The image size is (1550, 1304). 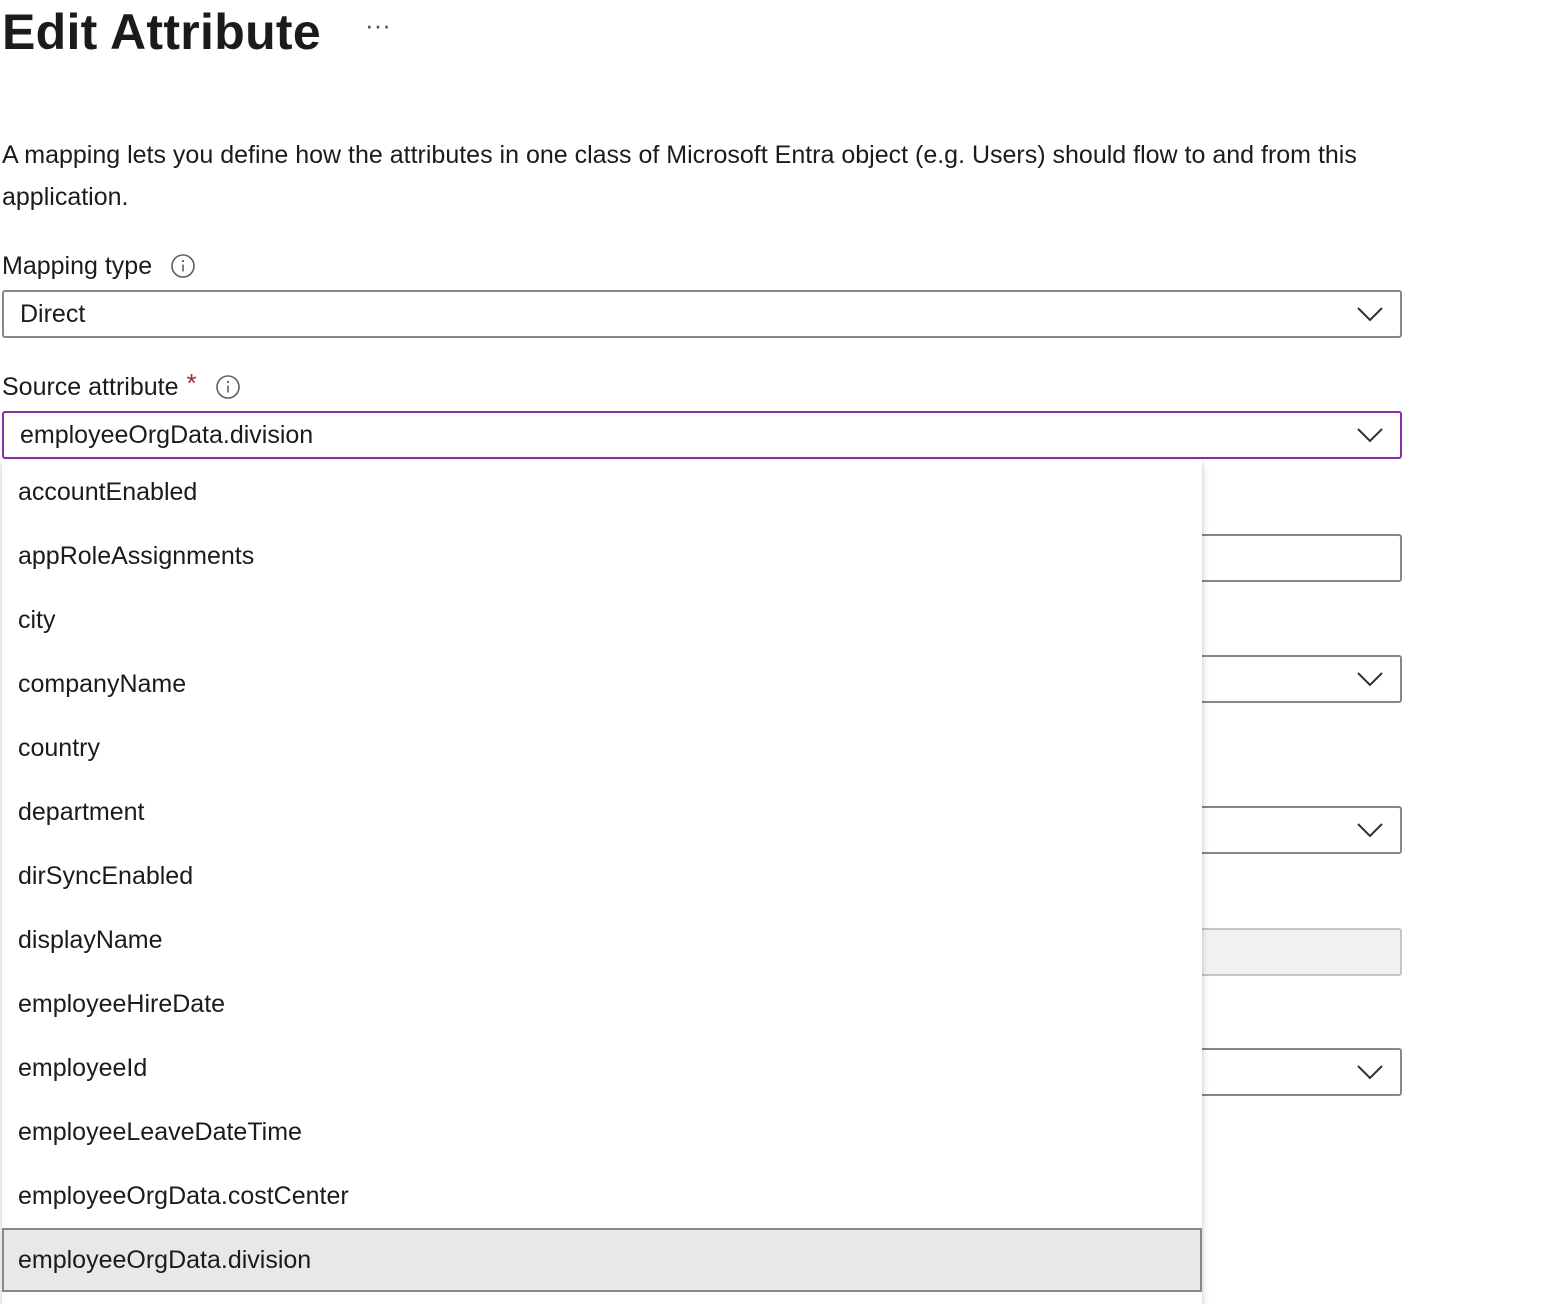 I want to click on list-item: department, so click(x=602, y=812).